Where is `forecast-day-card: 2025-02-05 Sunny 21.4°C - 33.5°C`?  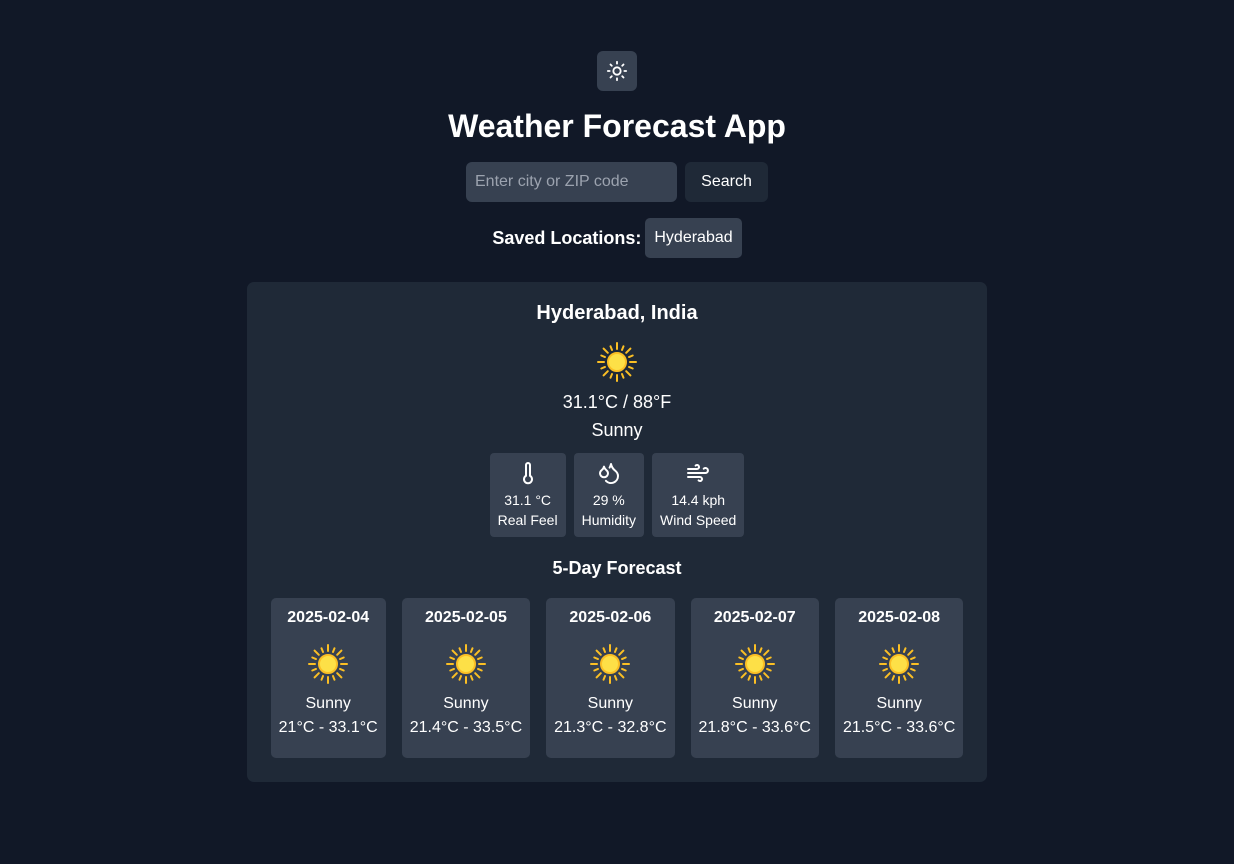
forecast-day-card: 2025-02-05 Sunny 21.4°C - 33.5°C is located at coordinates (466, 678).